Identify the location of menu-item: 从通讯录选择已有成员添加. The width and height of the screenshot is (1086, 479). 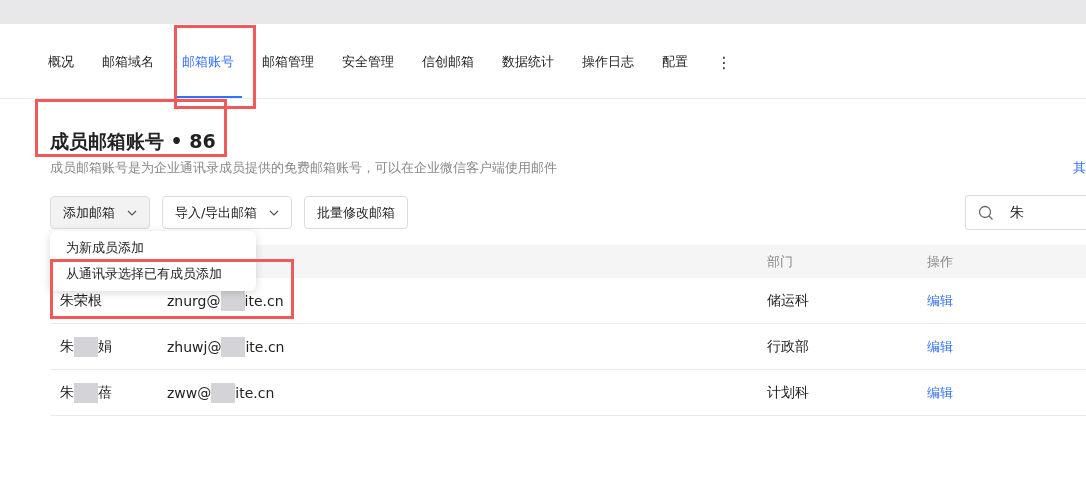
(153, 274).